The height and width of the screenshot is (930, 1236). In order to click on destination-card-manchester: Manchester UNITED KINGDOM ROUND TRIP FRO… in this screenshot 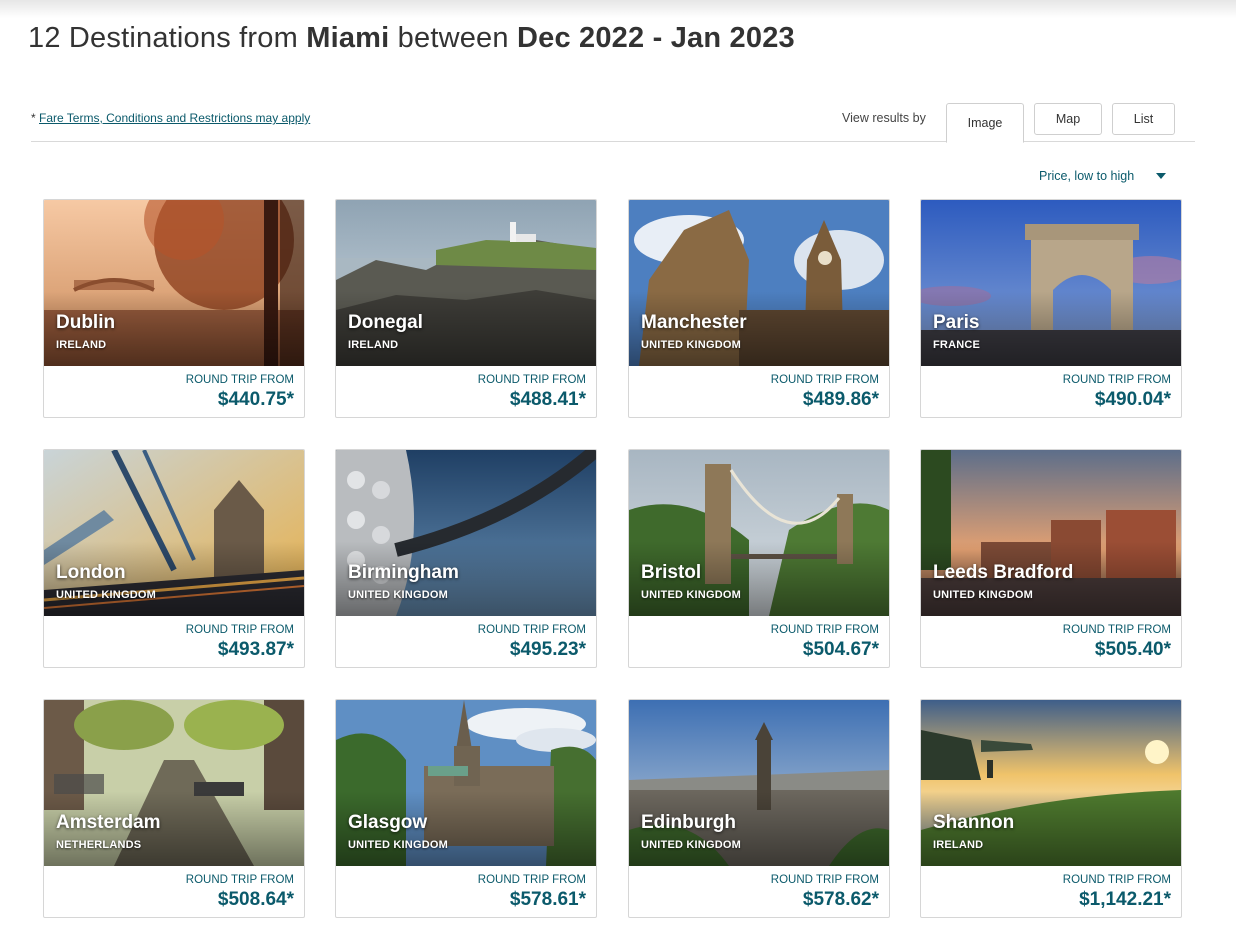, I will do `click(759, 308)`.